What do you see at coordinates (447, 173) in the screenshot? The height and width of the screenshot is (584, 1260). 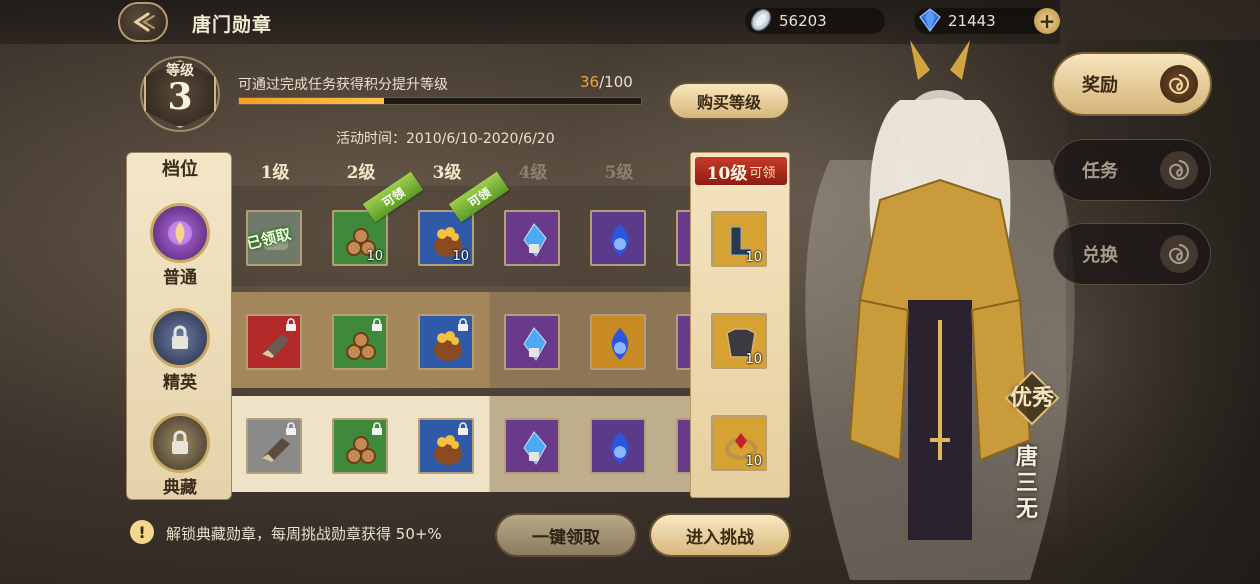 I see `col-level-3: 3级` at bounding box center [447, 173].